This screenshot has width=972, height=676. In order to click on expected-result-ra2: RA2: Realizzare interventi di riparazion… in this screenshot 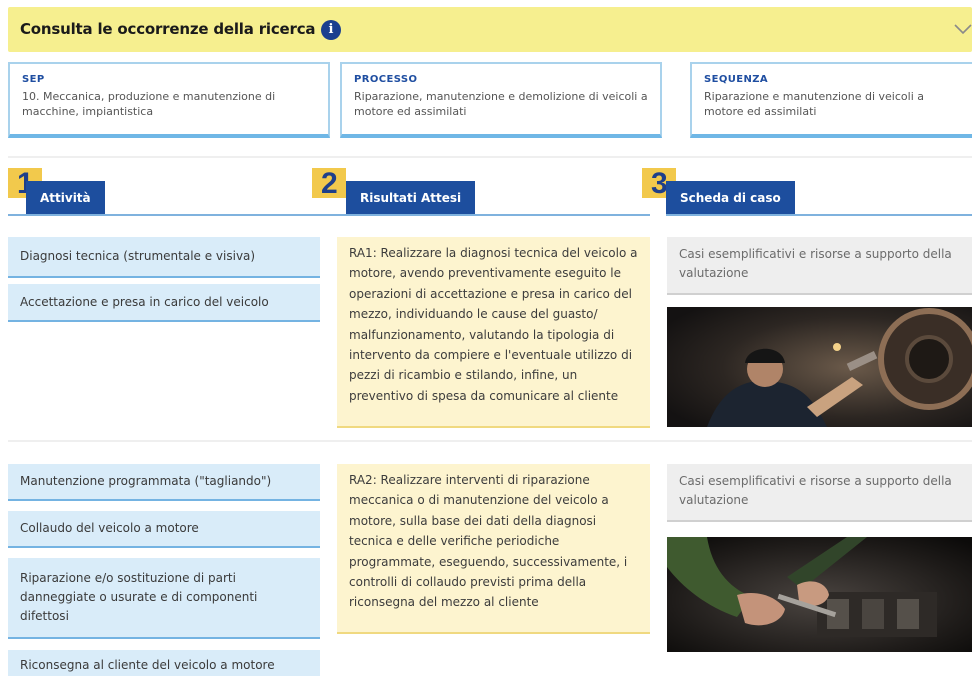, I will do `click(493, 549)`.